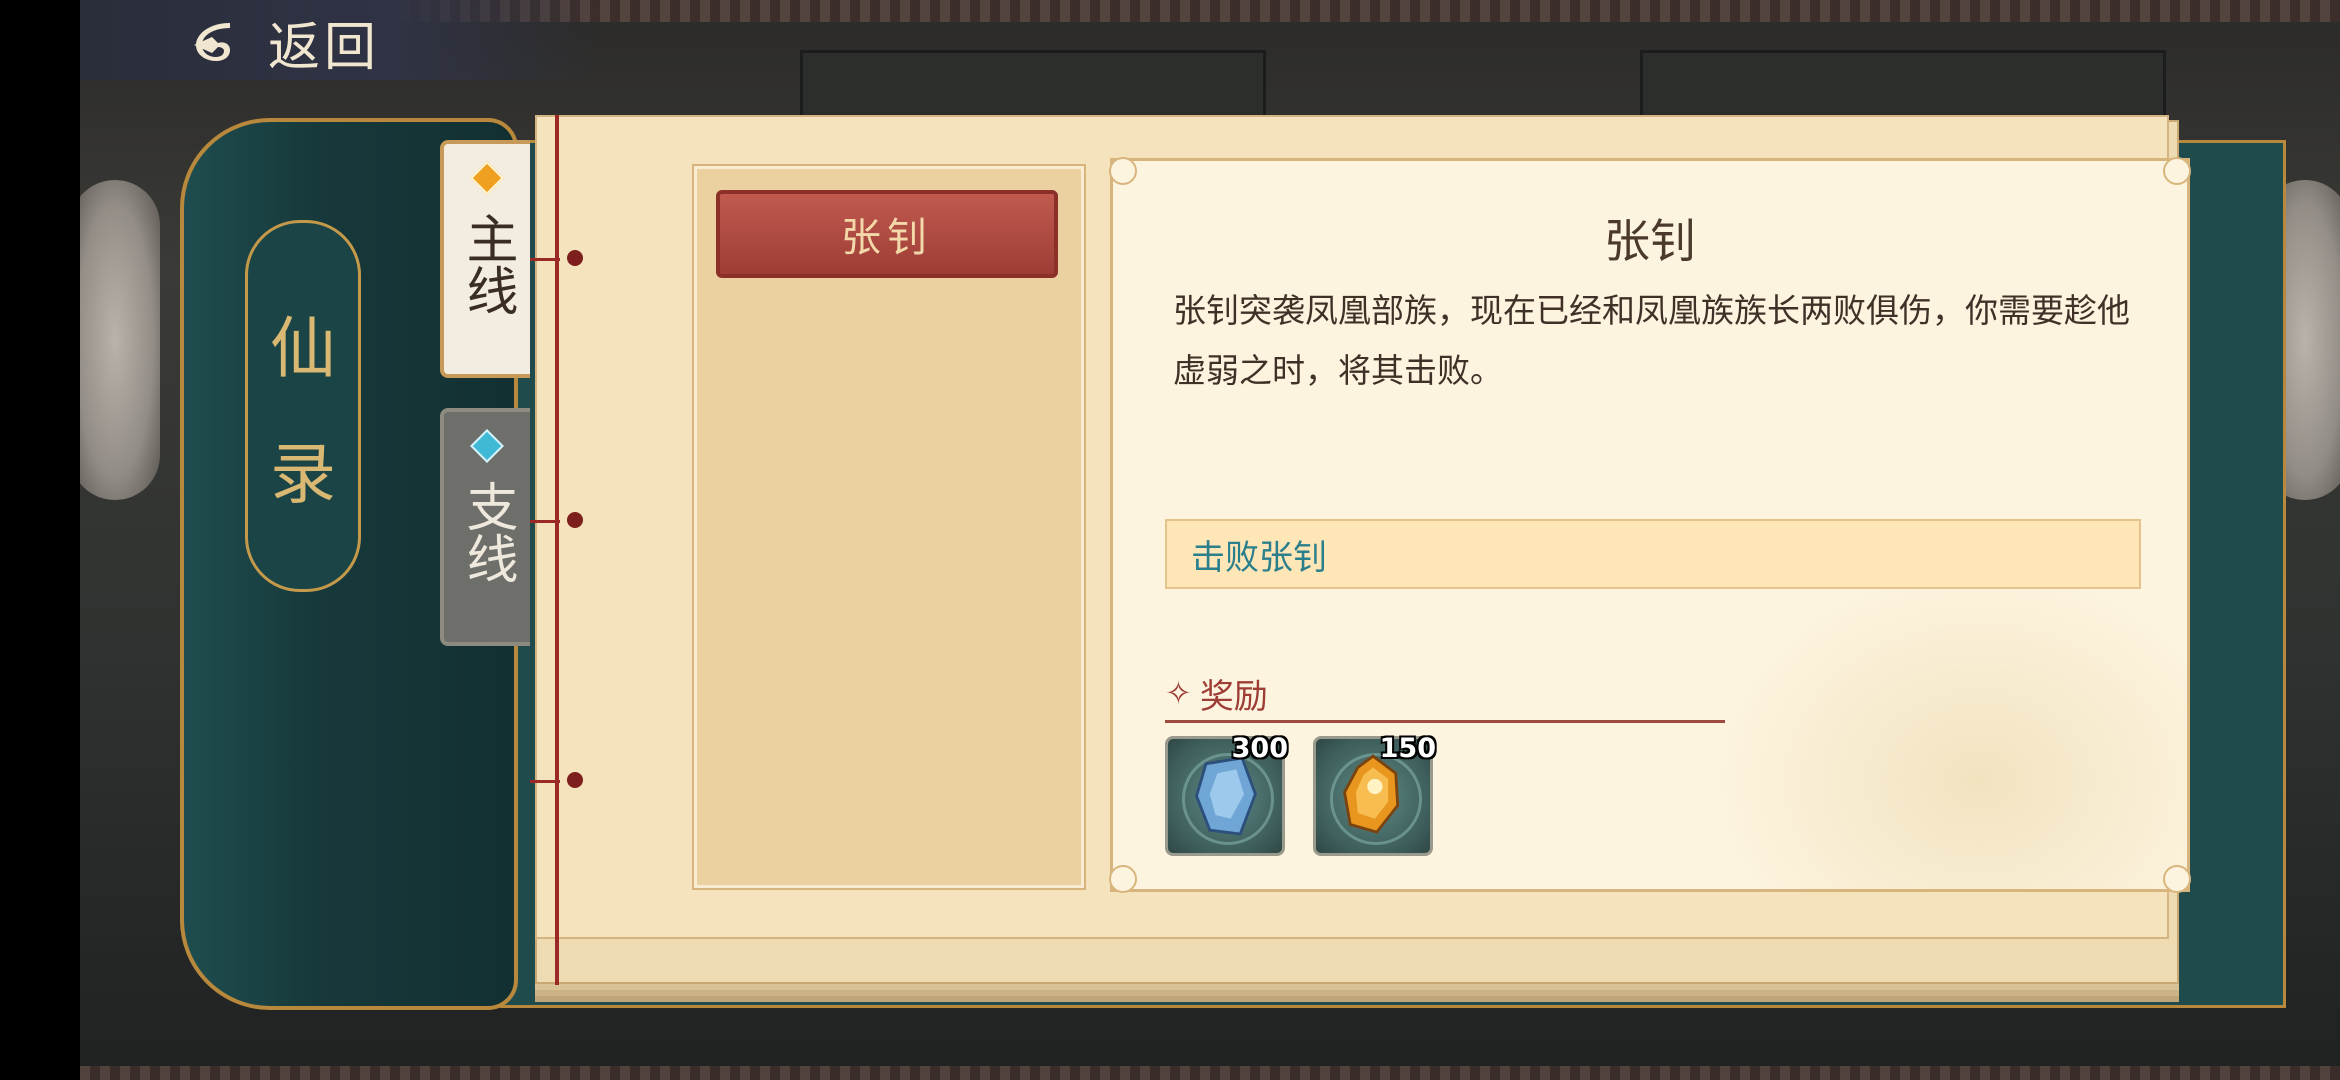 This screenshot has height=1080, width=2340. Describe the element at coordinates (1374, 794) in the screenshot. I see `reward-item: 150` at that location.